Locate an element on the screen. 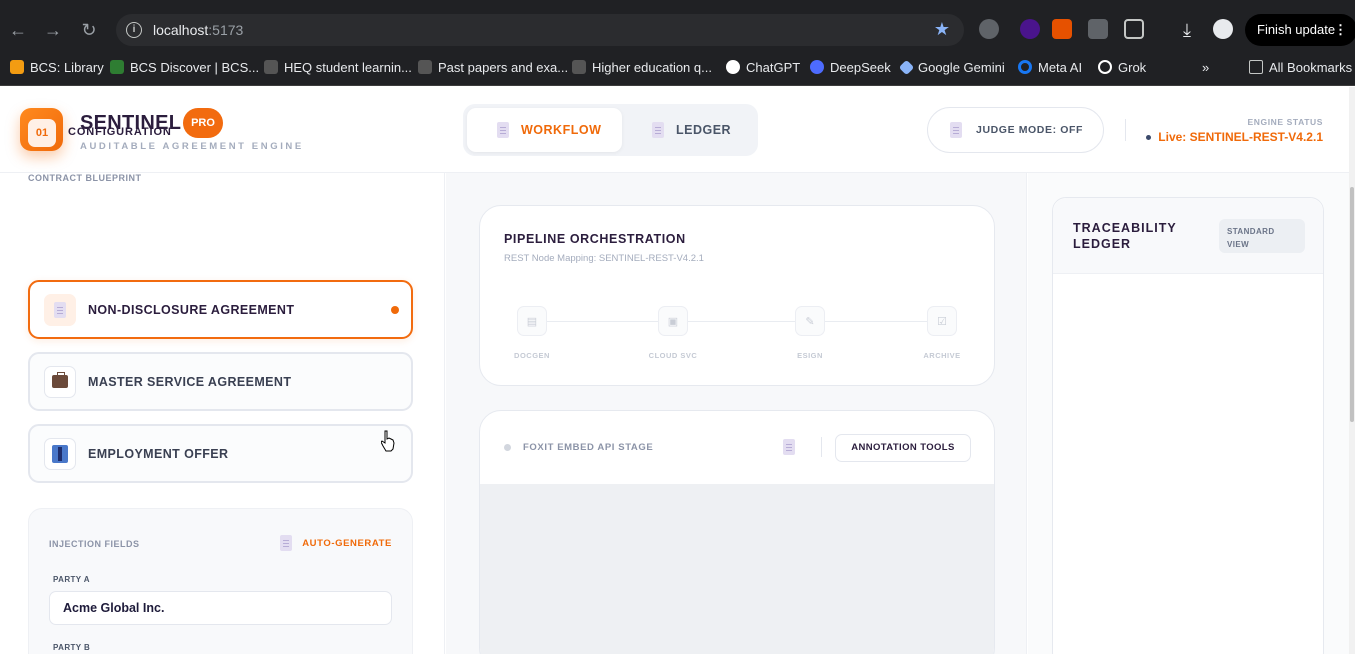  traceability-ledger-card: TRACEABILITY LEDGER STANDARD VIEW is located at coordinates (1188, 425).